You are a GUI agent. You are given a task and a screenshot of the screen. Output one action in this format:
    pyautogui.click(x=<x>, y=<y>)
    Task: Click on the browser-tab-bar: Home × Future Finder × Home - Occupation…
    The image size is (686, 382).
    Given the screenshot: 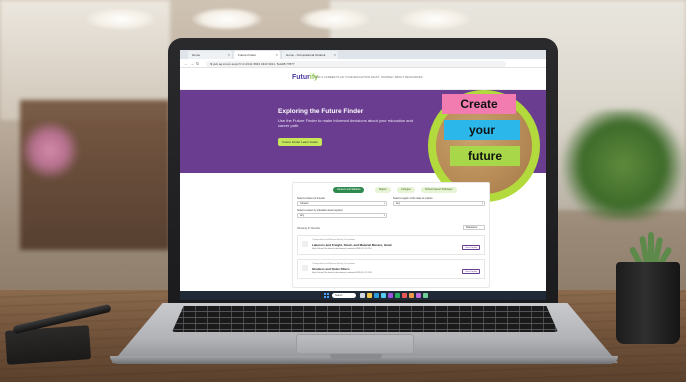 What is the action you would take?
    pyautogui.click(x=363, y=54)
    